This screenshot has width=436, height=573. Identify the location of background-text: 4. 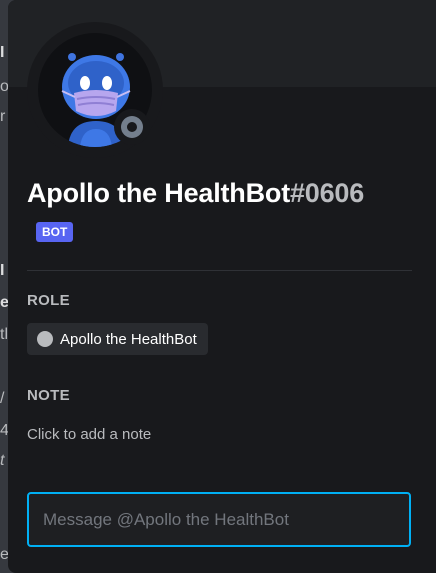
(4, 430).